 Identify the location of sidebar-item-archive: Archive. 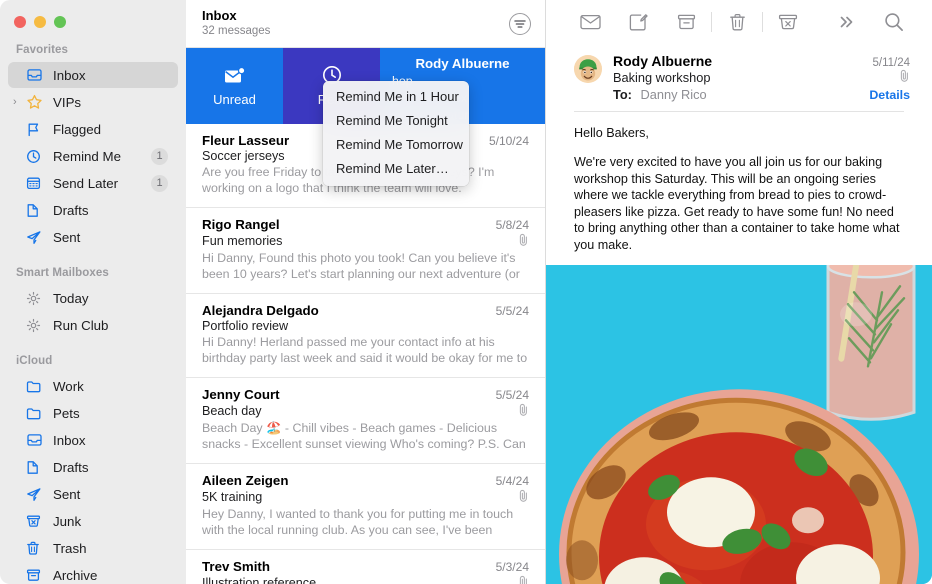
(93, 573).